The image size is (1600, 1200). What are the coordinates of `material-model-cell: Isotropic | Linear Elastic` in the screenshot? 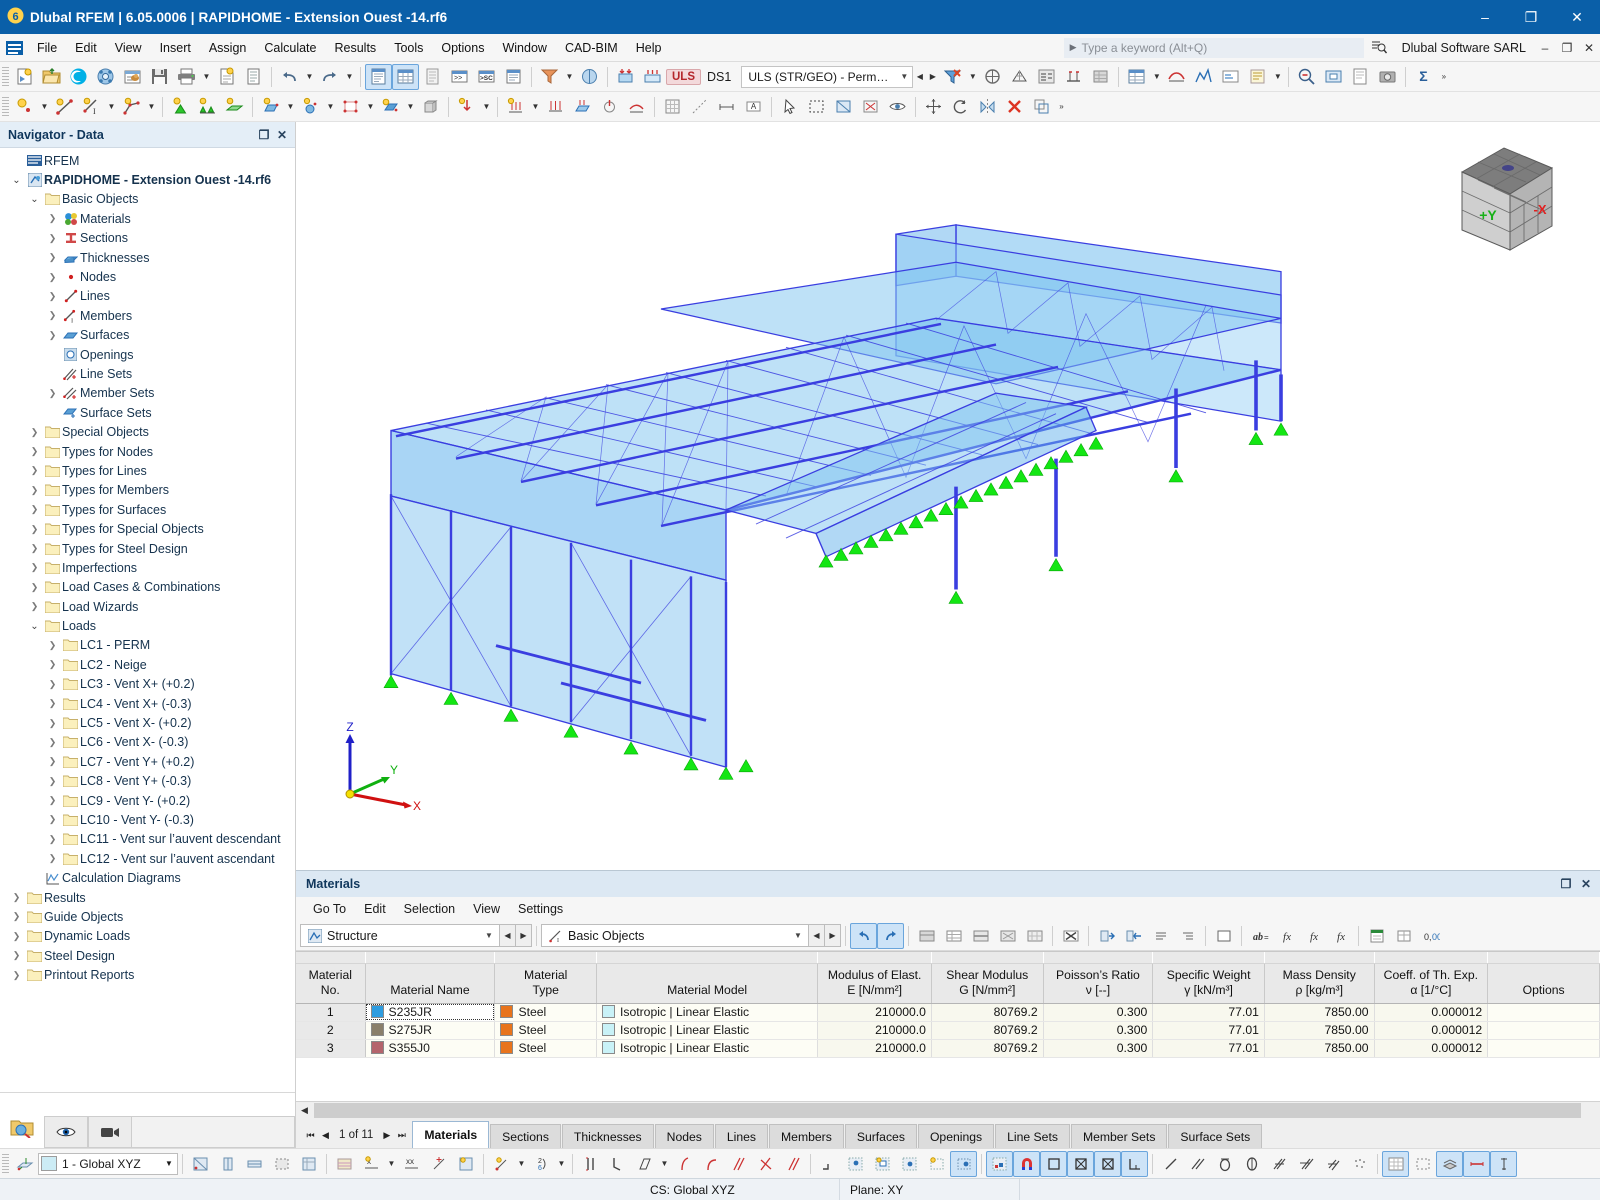 It's located at (707, 1012).